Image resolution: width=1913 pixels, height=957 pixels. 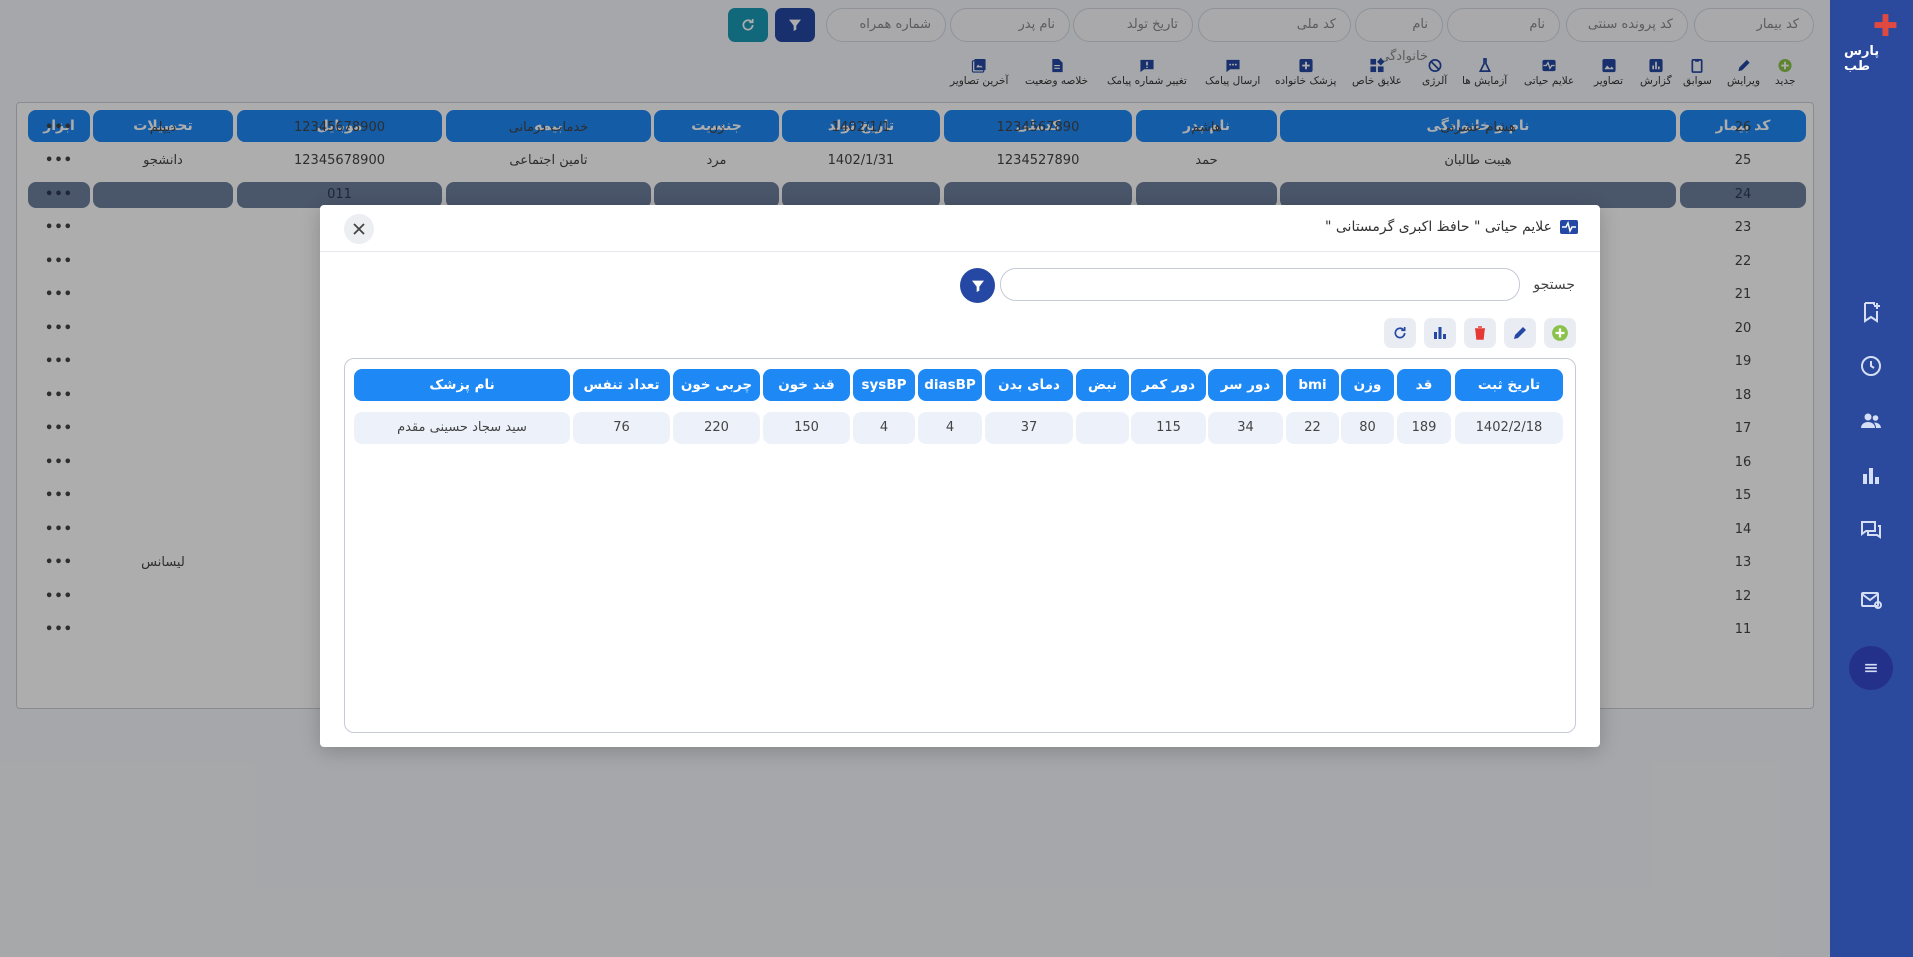 What do you see at coordinates (1102, 385) in the screenshot?
I see `col-pulse: نبض` at bounding box center [1102, 385].